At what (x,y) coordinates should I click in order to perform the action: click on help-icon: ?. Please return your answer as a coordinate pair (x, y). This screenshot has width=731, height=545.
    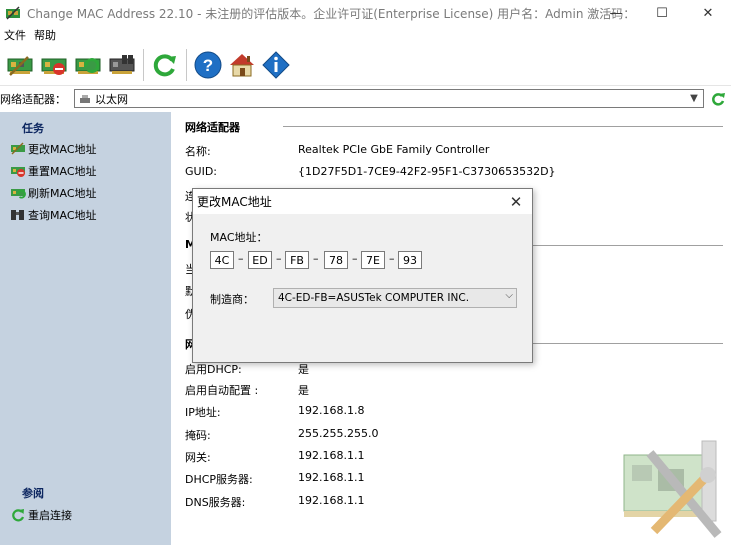
    Looking at the image, I should click on (208, 64).